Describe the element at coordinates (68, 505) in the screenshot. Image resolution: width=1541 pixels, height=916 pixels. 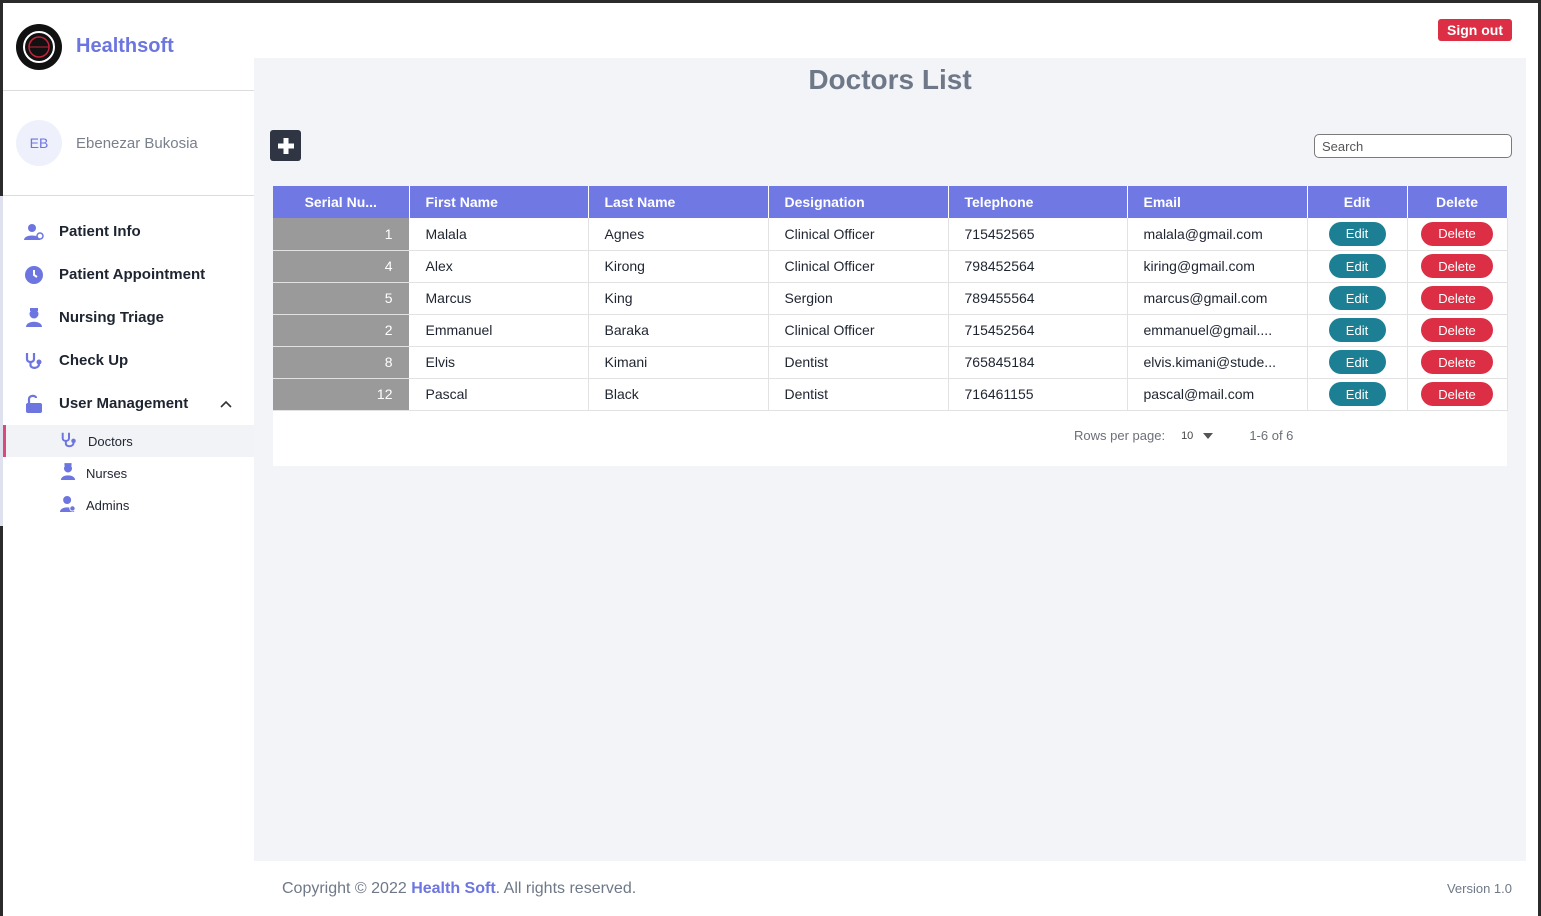
I see `admin-icon` at that location.